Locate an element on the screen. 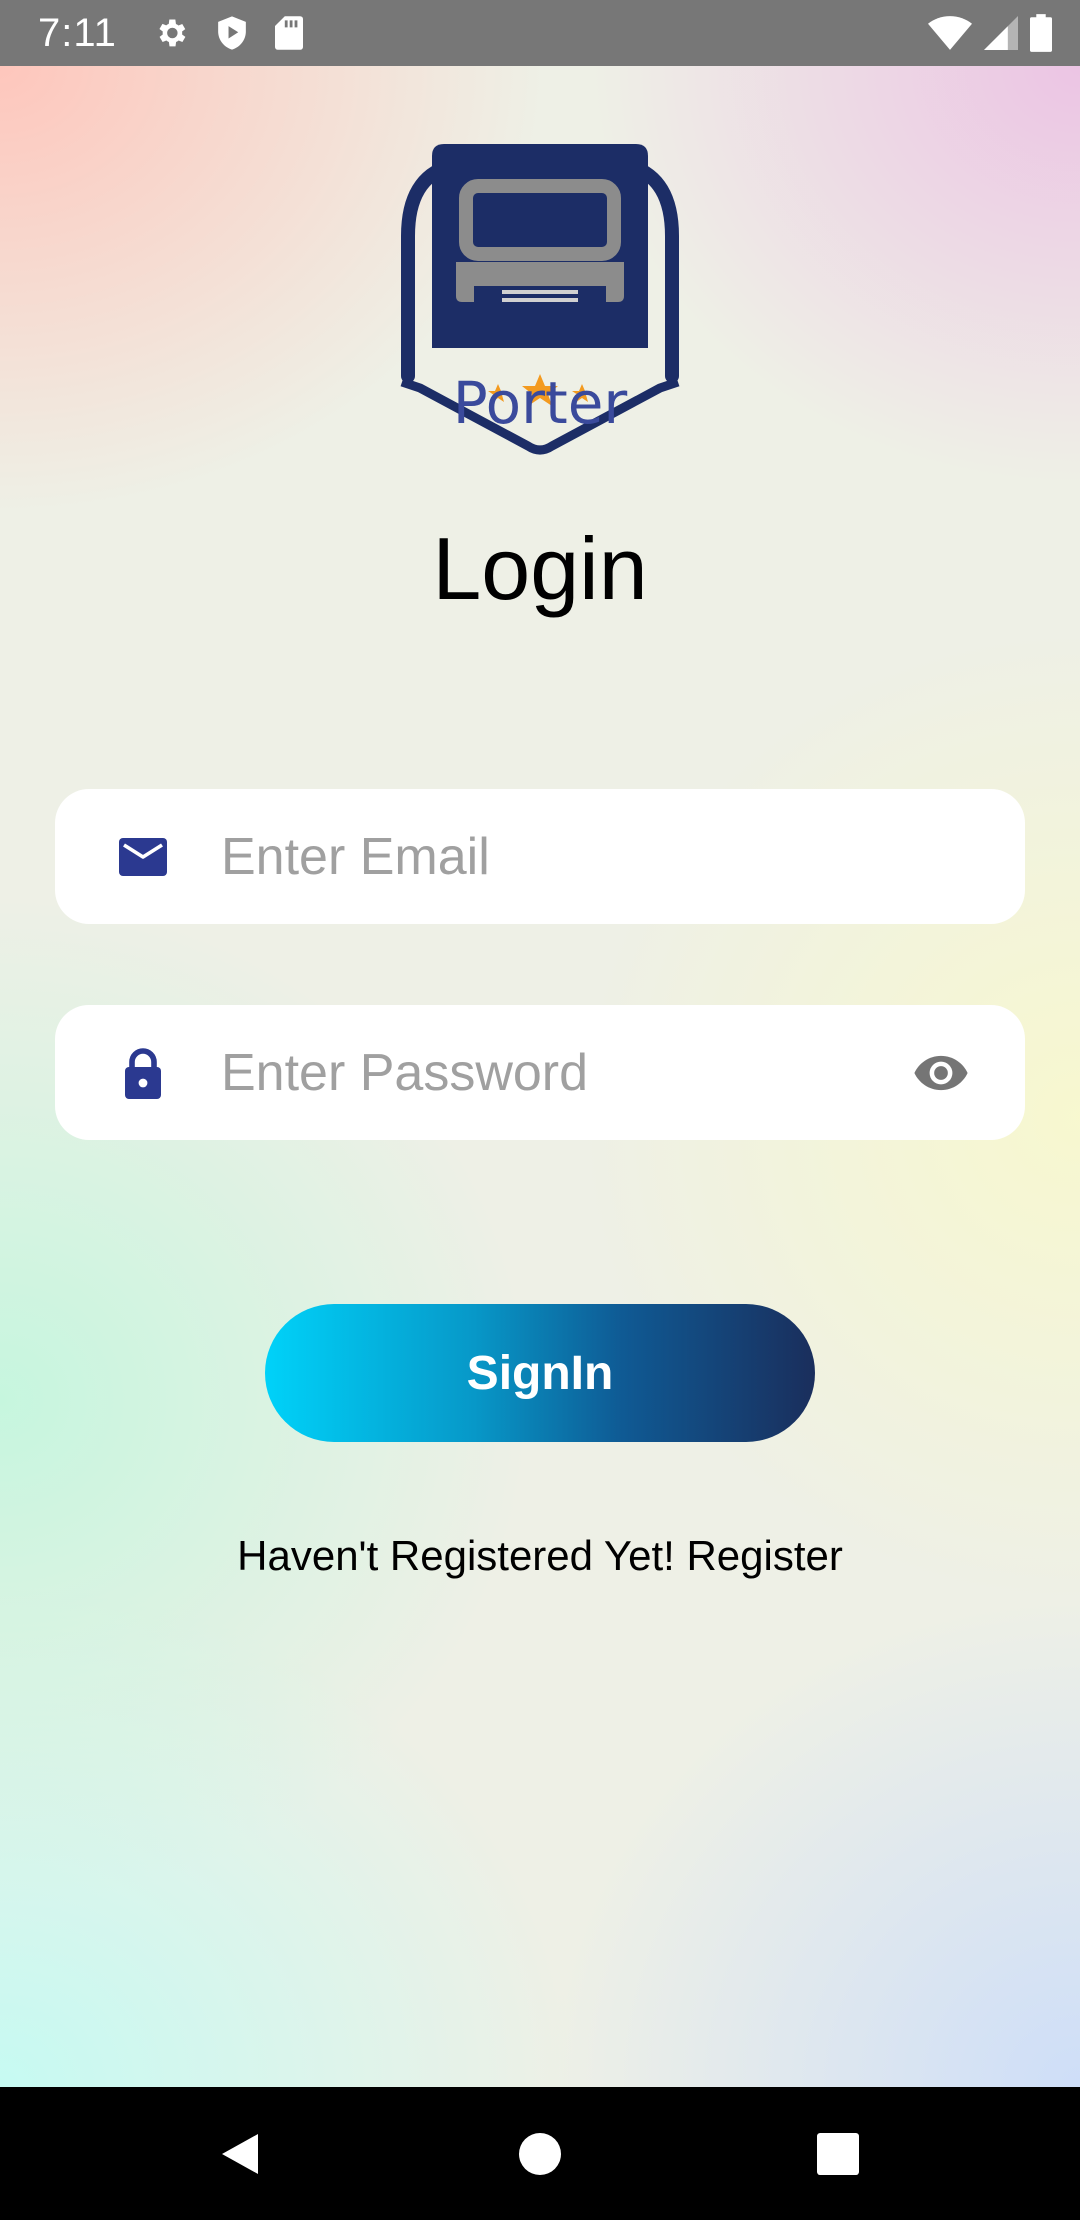  settings-icon is located at coordinates (171, 33).